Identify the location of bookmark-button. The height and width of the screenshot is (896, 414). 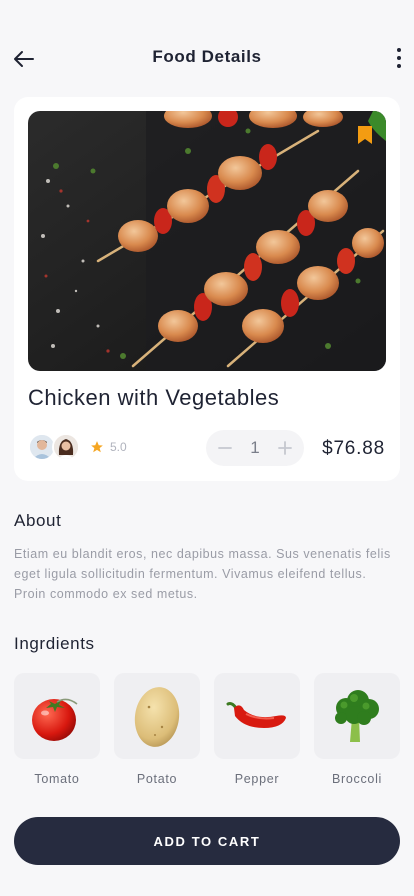
(365, 137).